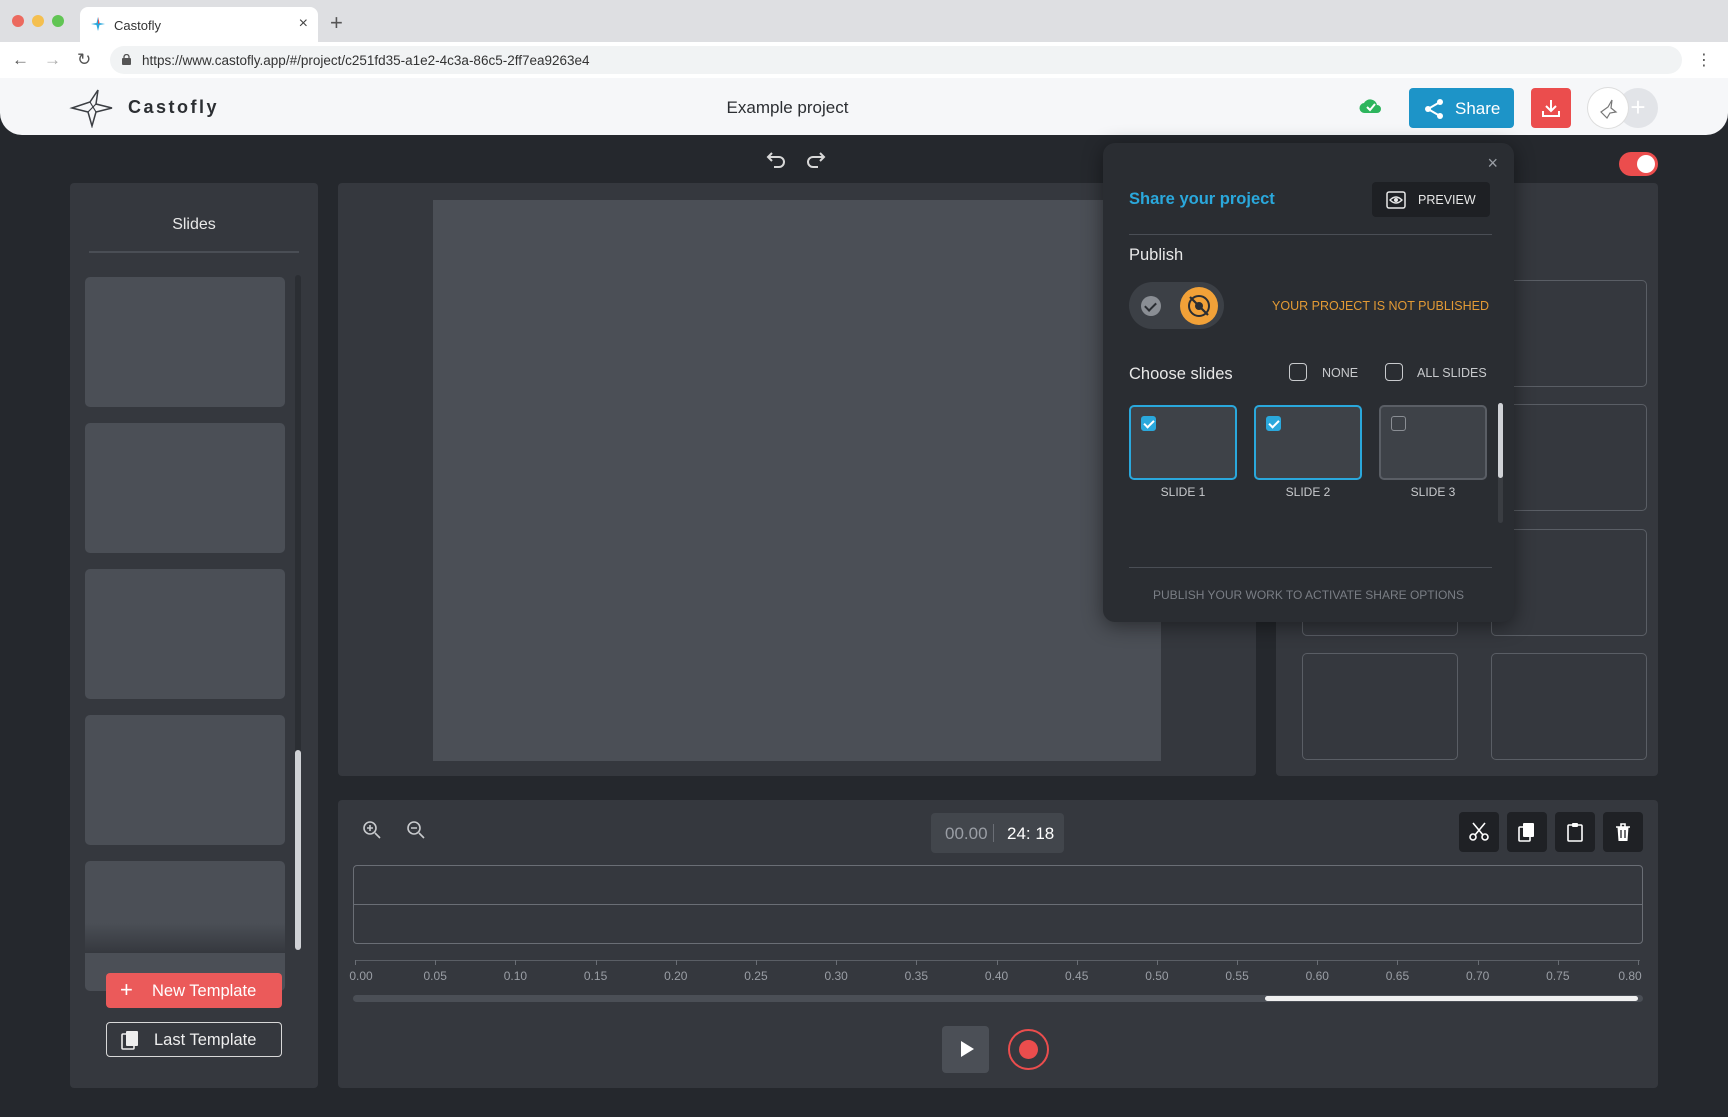  I want to click on slides-scrollbar, so click(298, 612).